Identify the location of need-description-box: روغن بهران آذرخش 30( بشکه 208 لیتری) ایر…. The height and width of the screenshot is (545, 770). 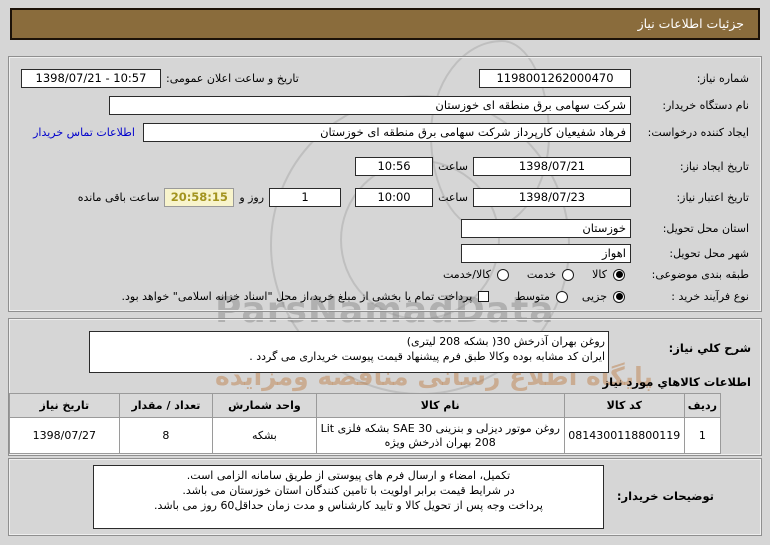
(349, 352).